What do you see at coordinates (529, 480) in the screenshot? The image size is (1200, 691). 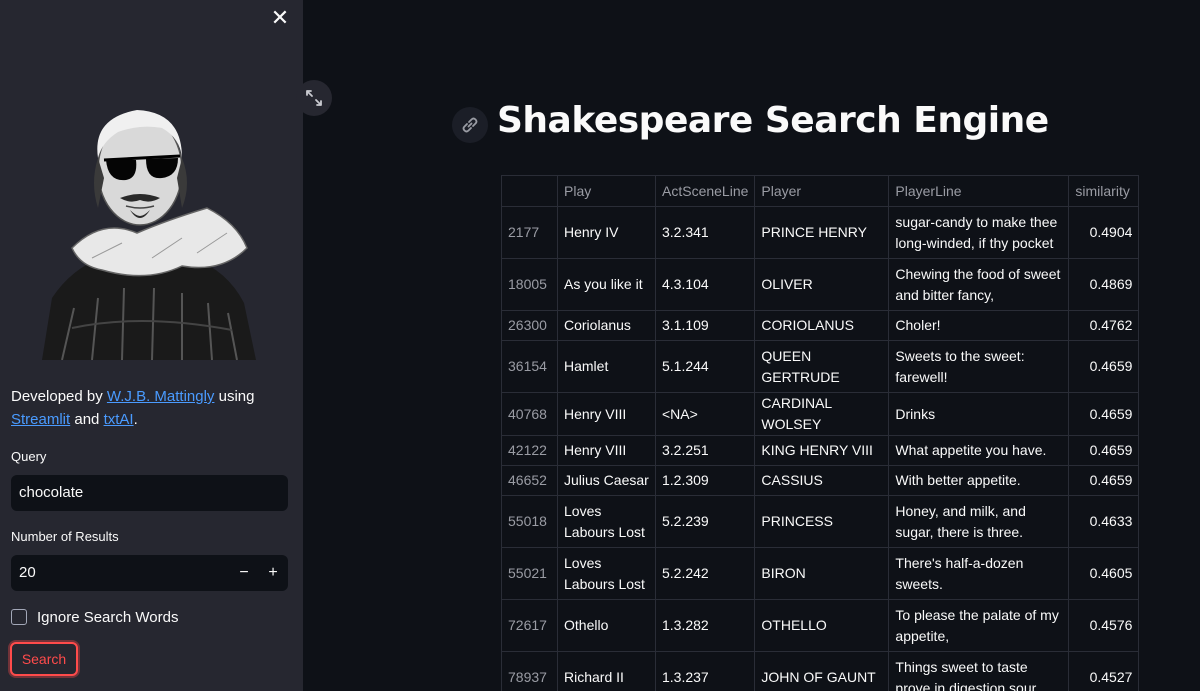 I see `row-index: 46652` at bounding box center [529, 480].